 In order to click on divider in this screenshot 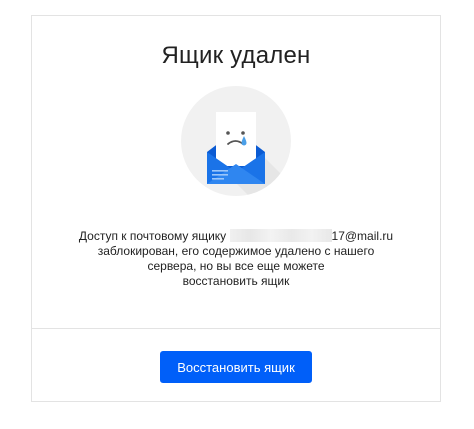, I will do `click(236, 328)`.